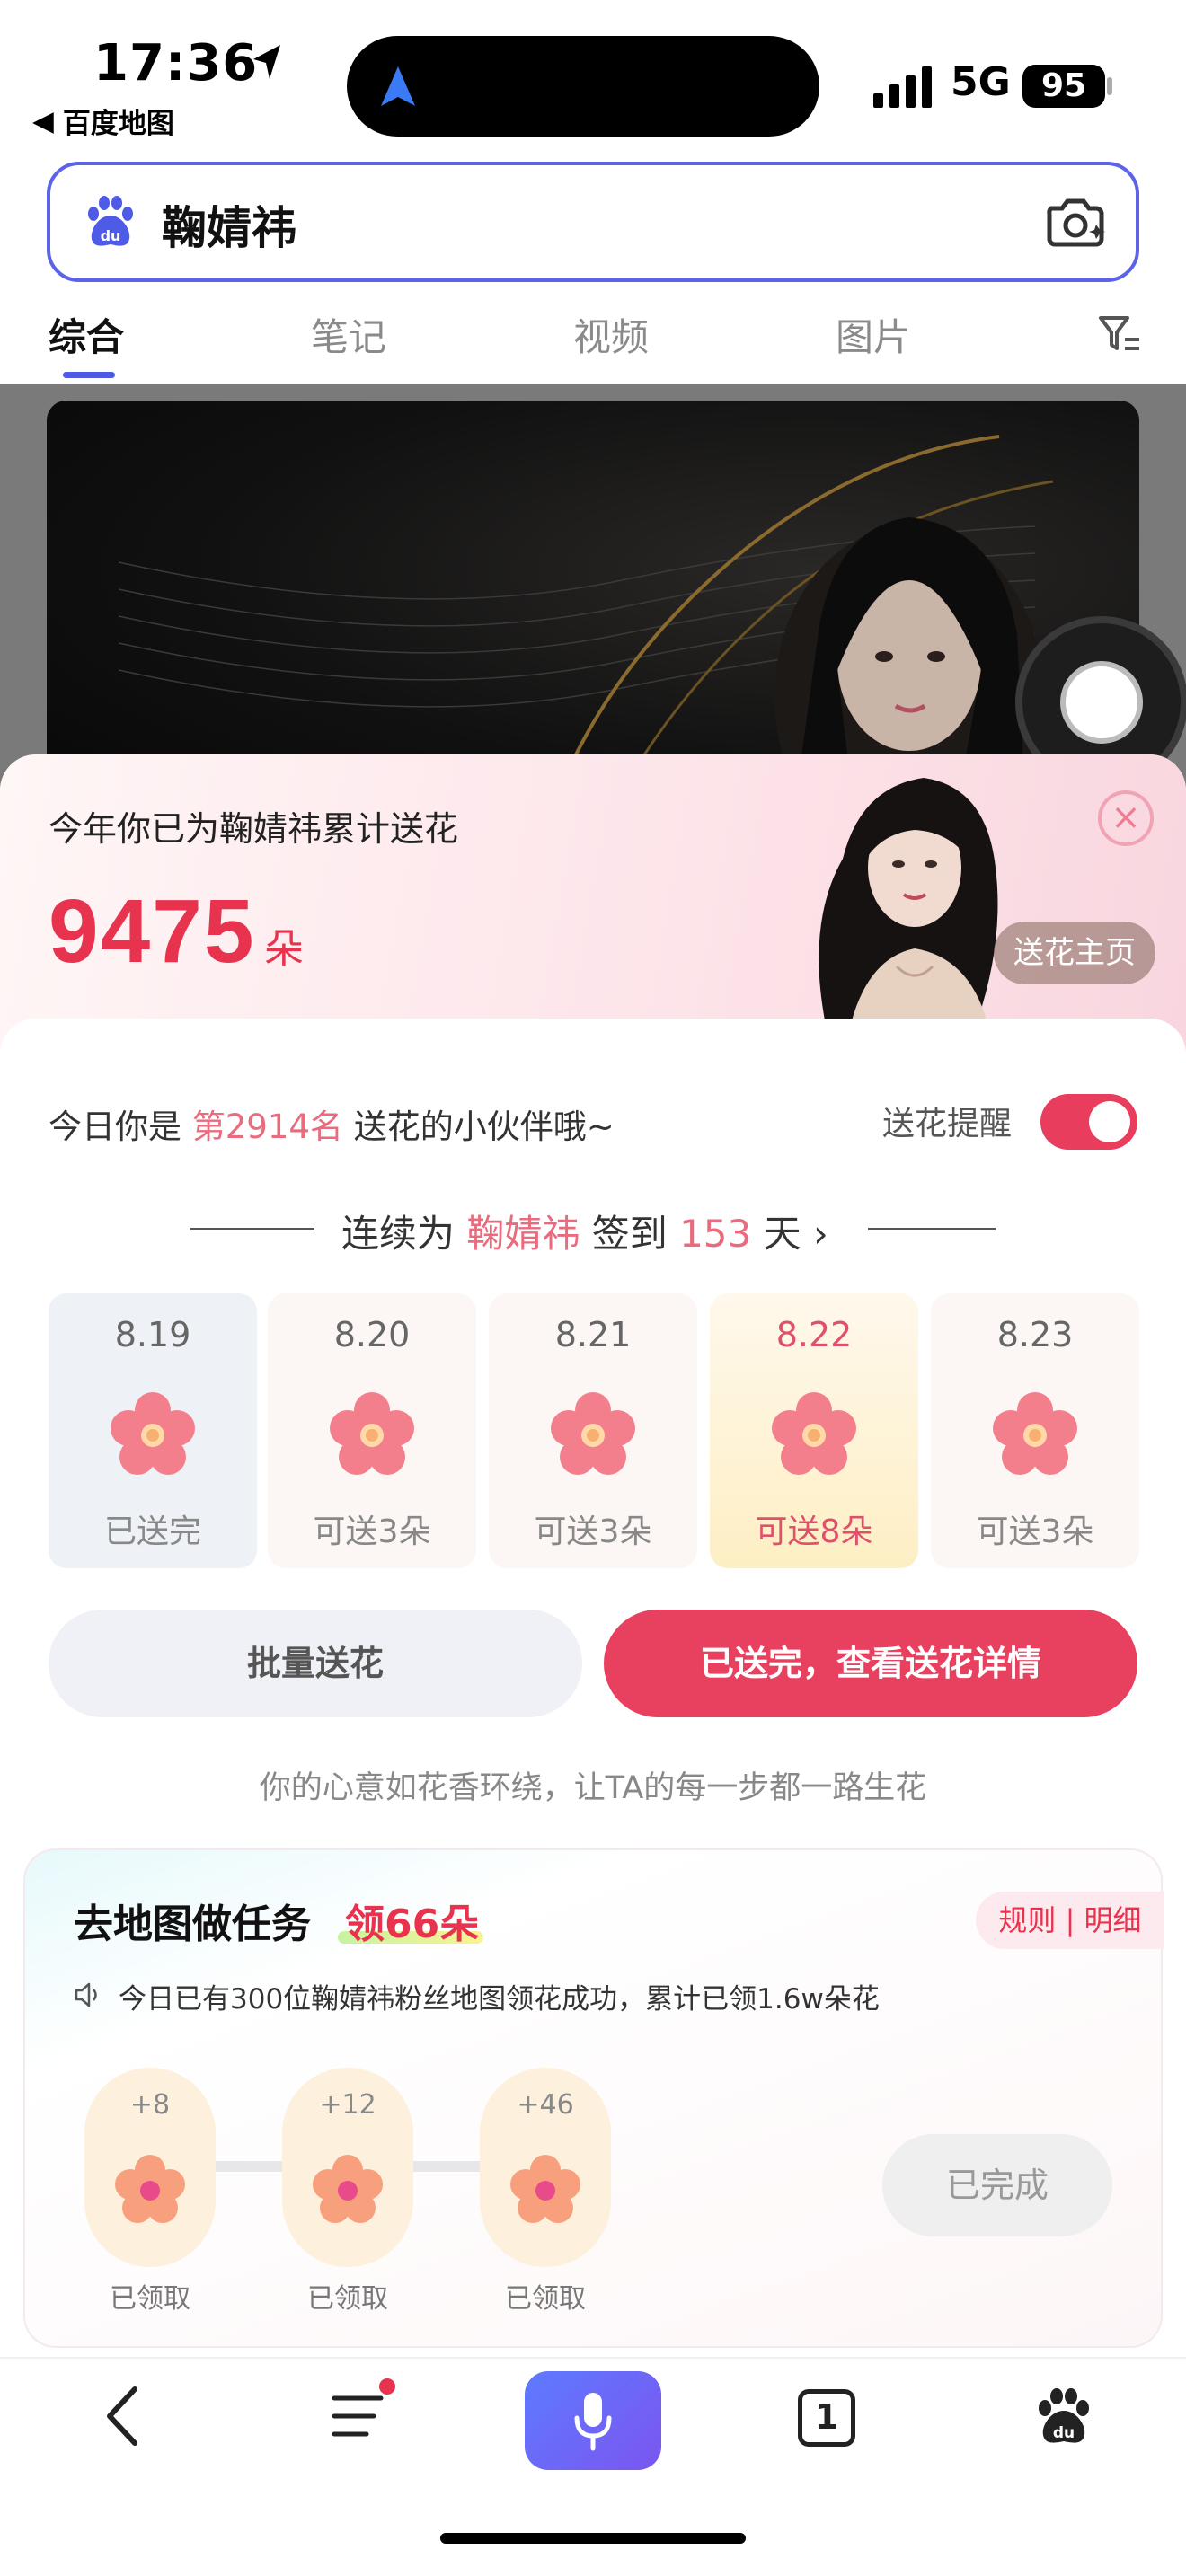 This screenshot has height=2576, width=1186. I want to click on remind-label: 送花提醒, so click(947, 1124).